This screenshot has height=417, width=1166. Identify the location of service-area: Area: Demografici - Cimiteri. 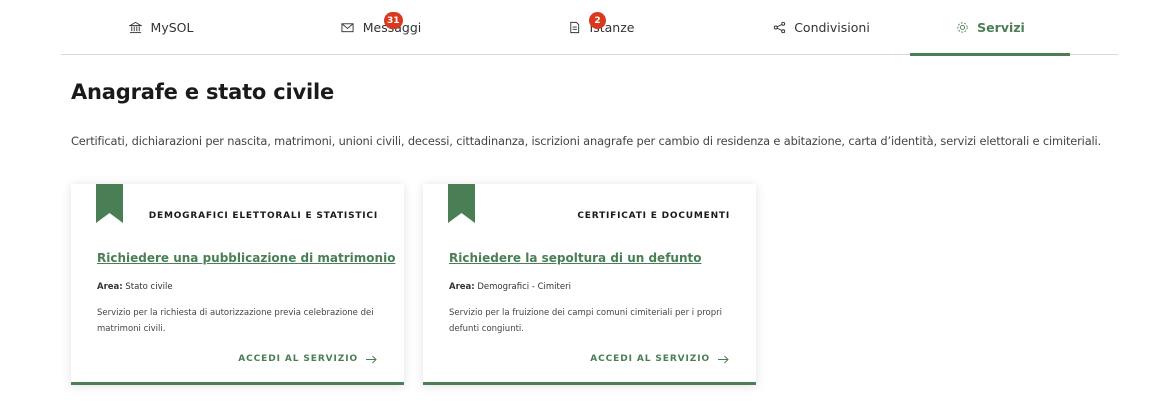
(510, 287).